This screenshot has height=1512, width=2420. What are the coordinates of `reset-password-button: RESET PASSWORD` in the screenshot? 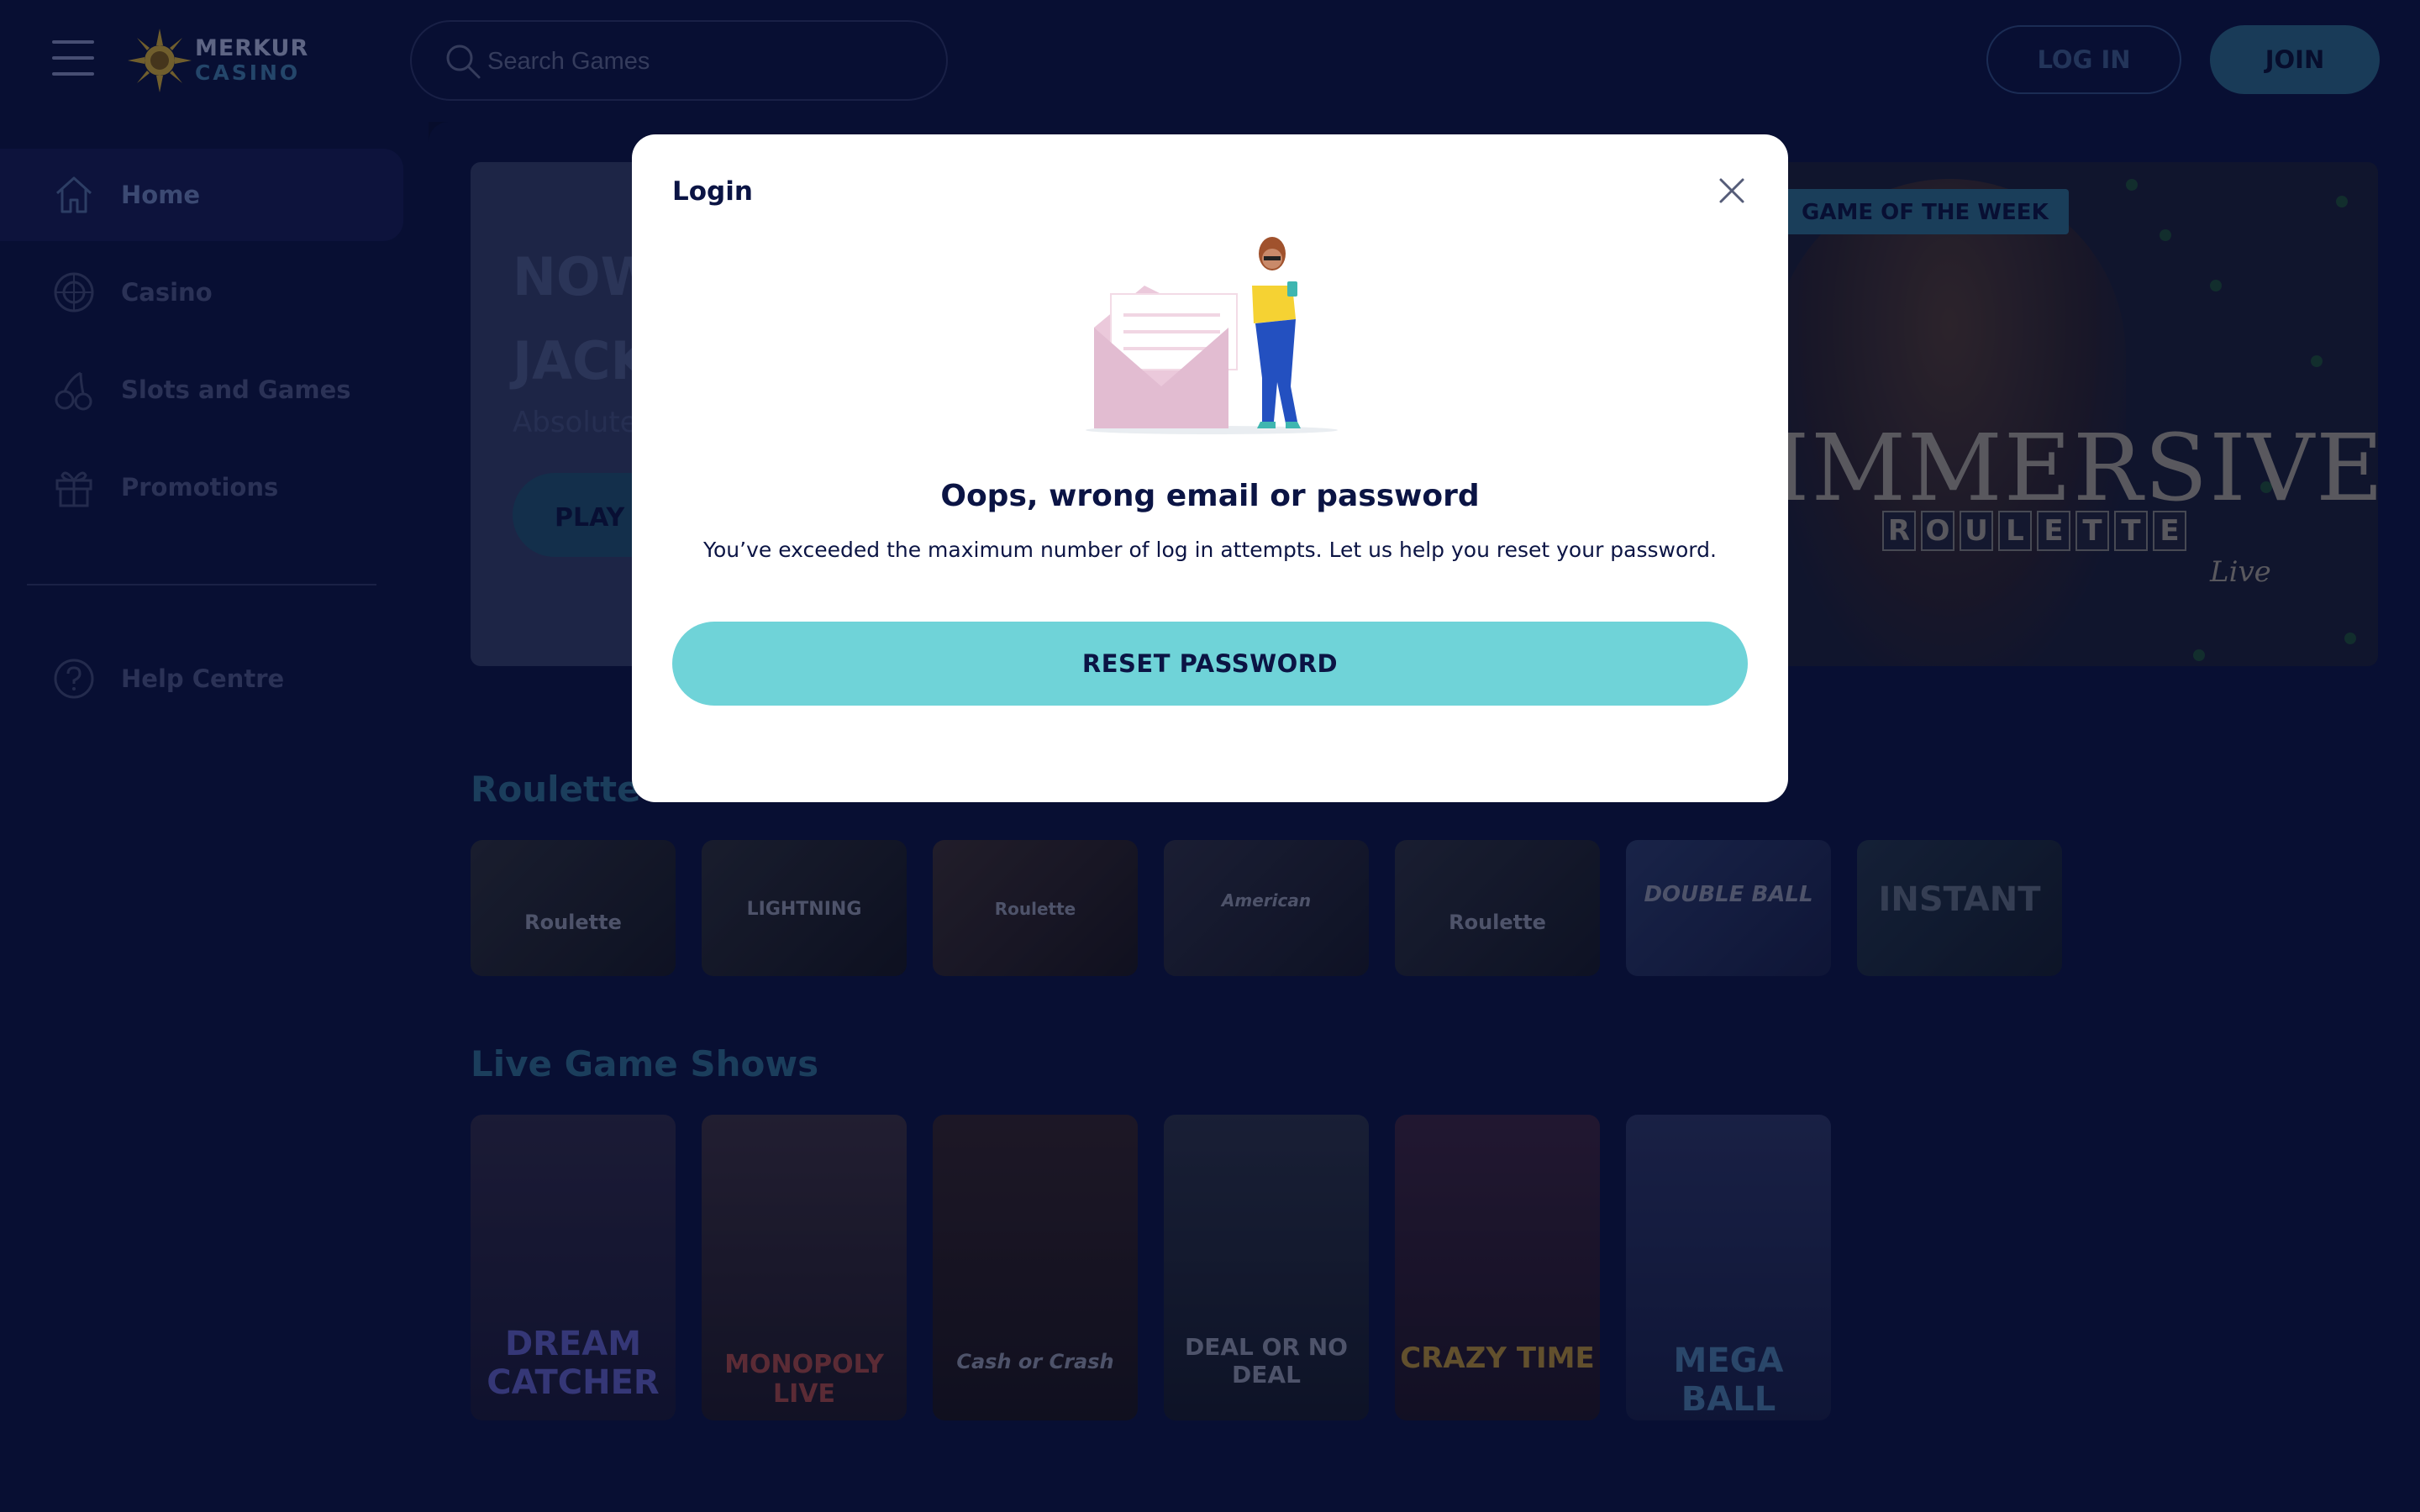 It's located at (1210, 664).